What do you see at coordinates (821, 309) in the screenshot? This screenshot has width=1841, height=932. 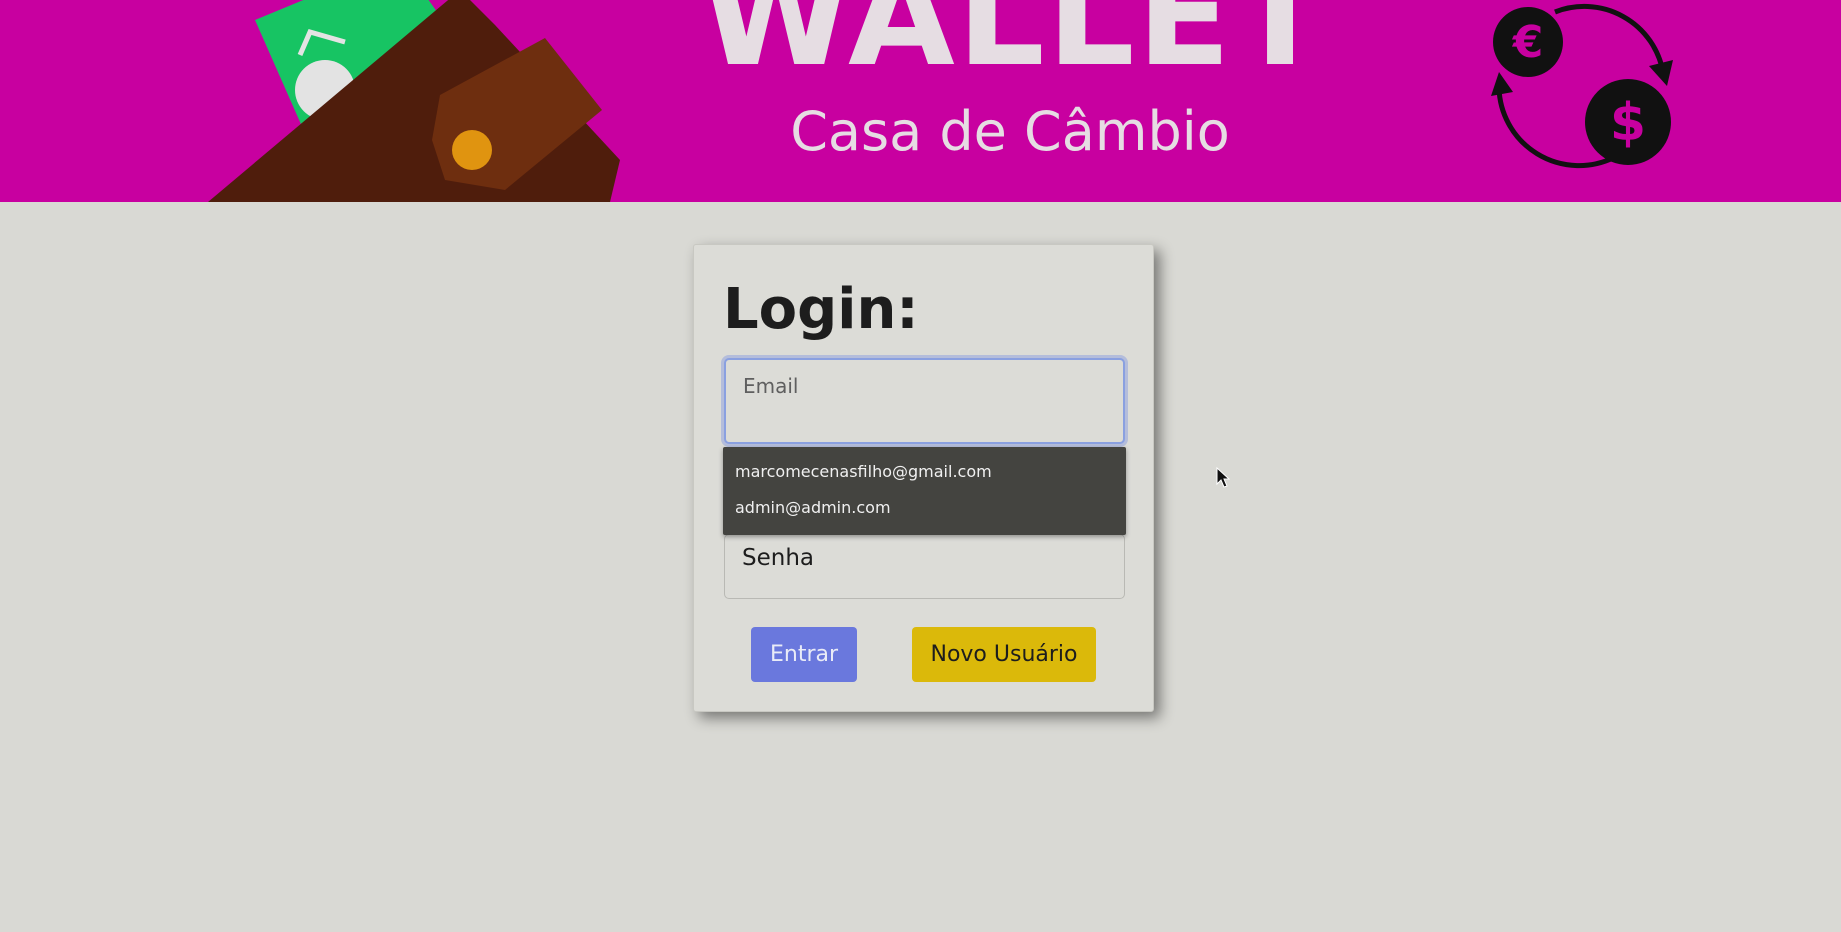 I see `login-title: Login:` at bounding box center [821, 309].